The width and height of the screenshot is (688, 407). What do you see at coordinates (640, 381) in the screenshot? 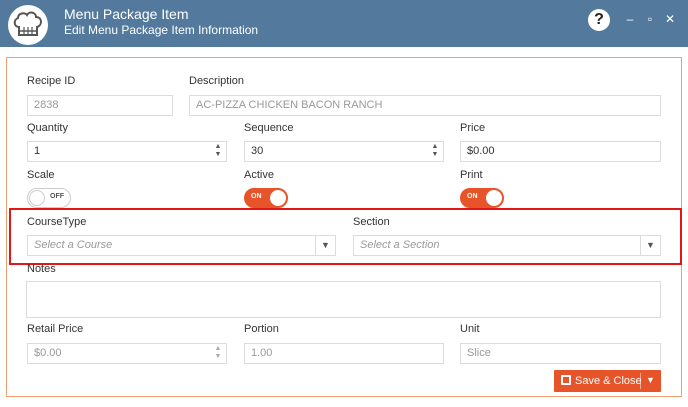
I see `button-divider` at bounding box center [640, 381].